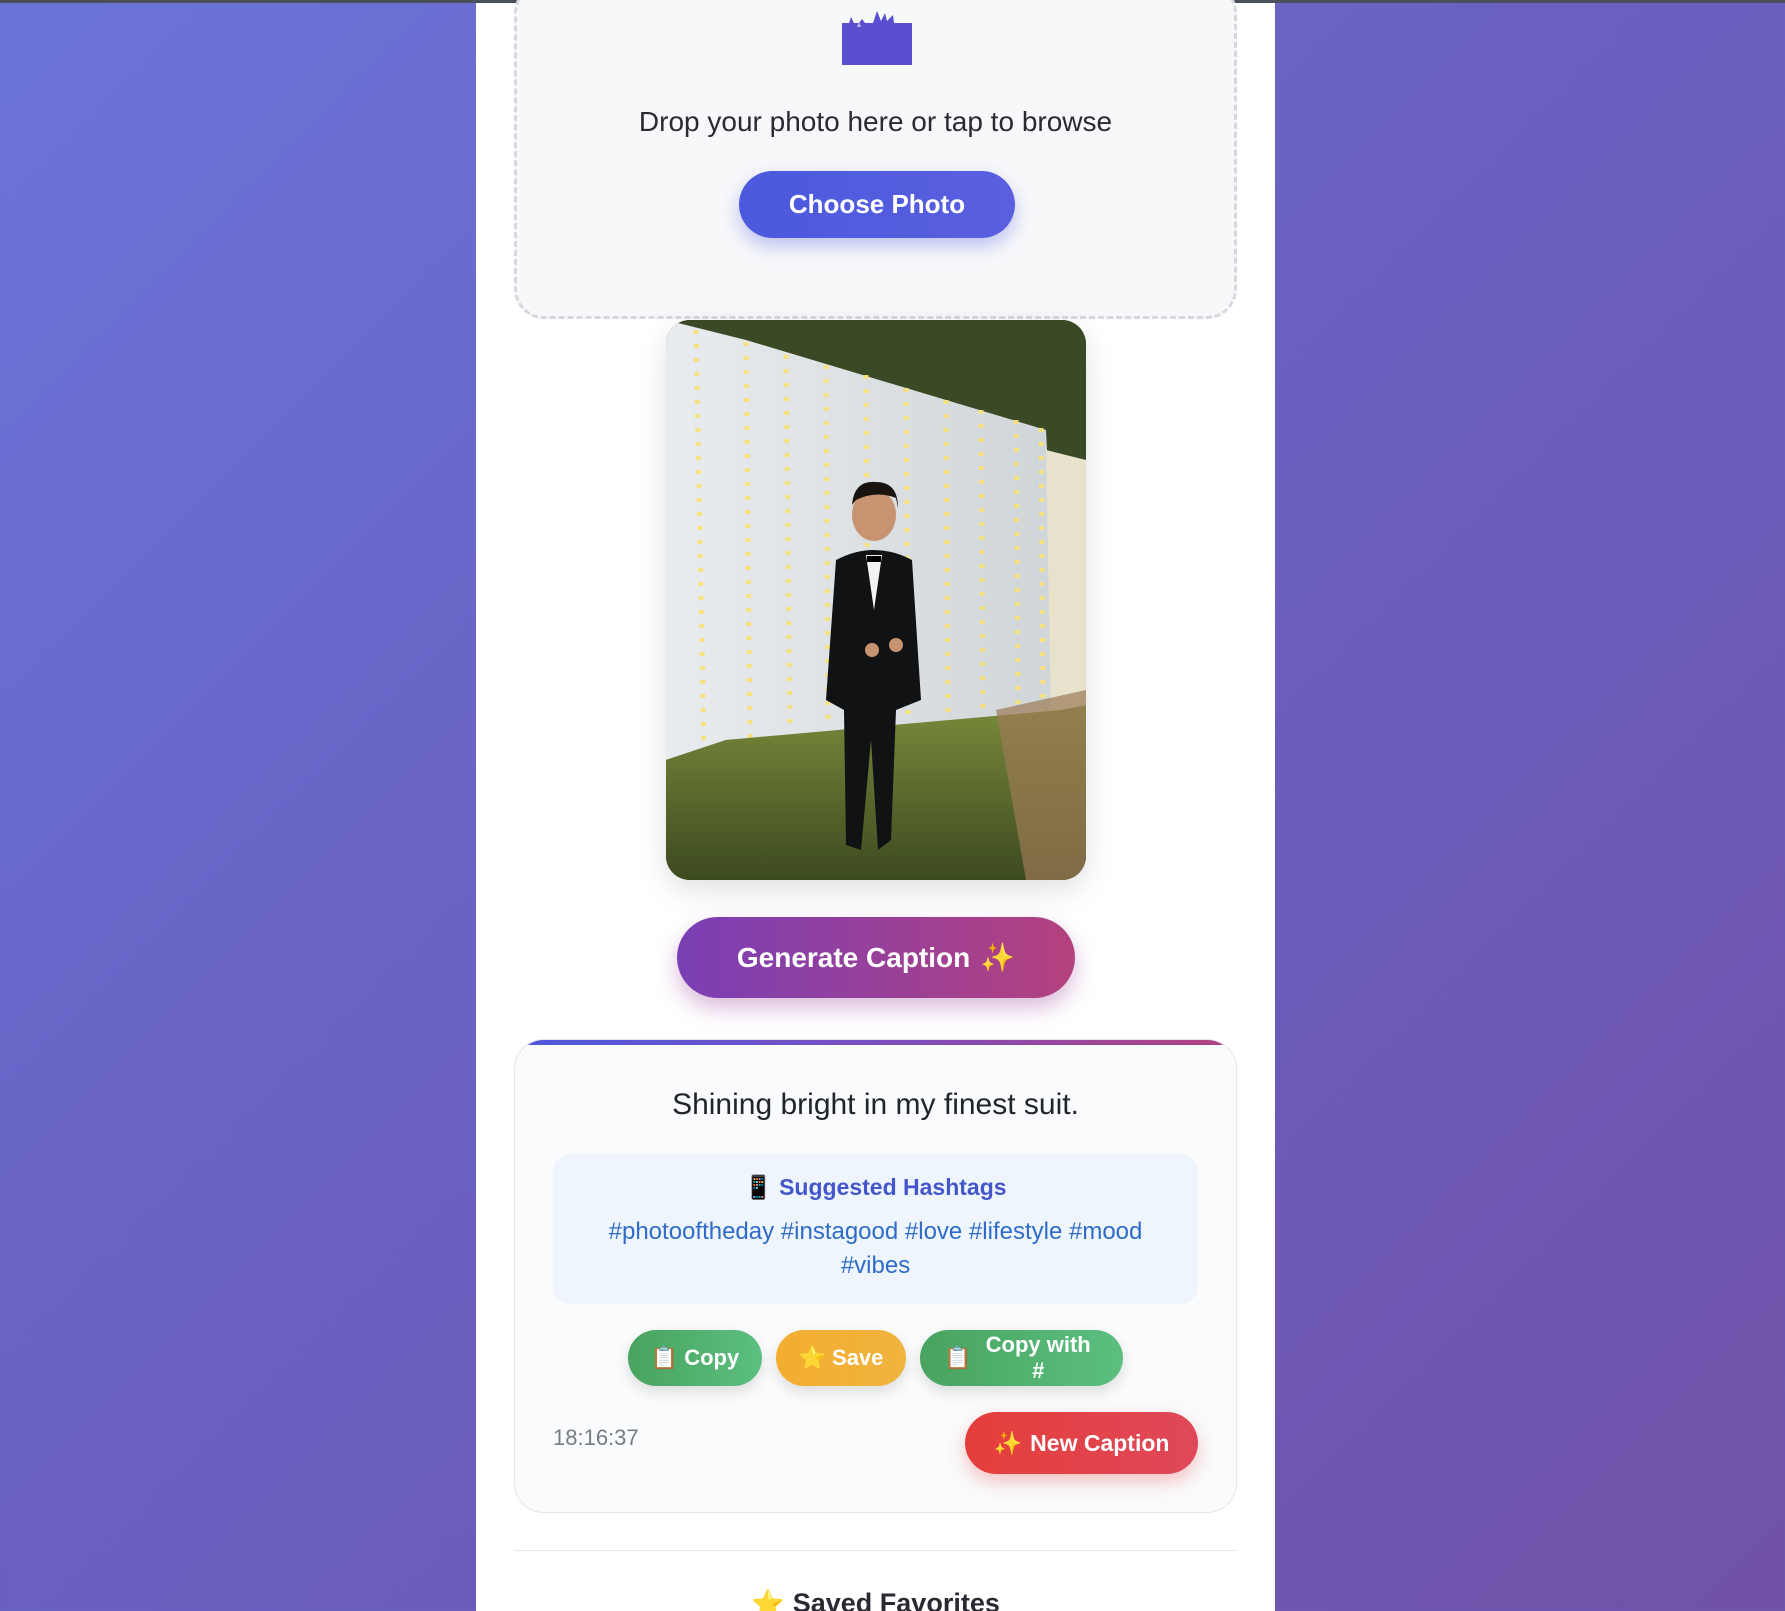  I want to click on phone-icon: 📱, so click(759, 1188).